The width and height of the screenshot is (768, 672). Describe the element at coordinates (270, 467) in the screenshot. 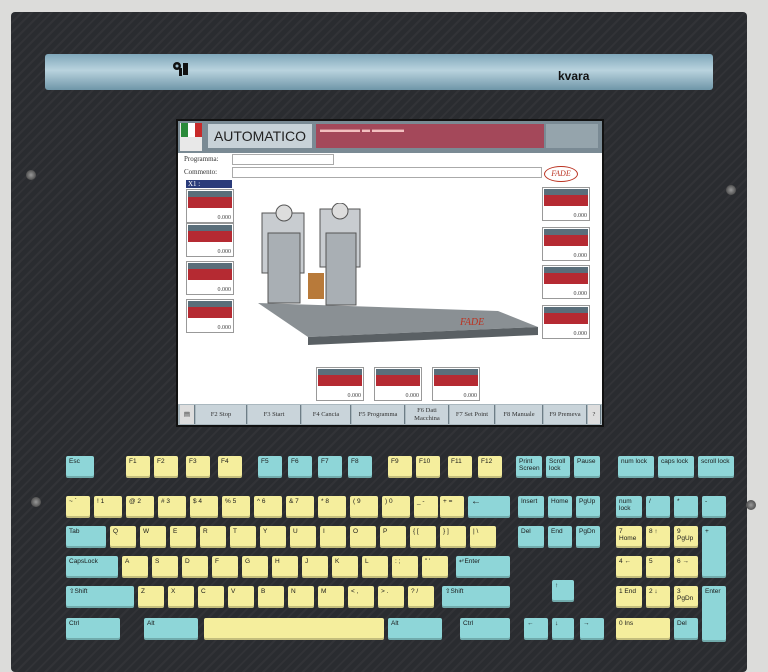

I see `key-f5: F5` at that location.